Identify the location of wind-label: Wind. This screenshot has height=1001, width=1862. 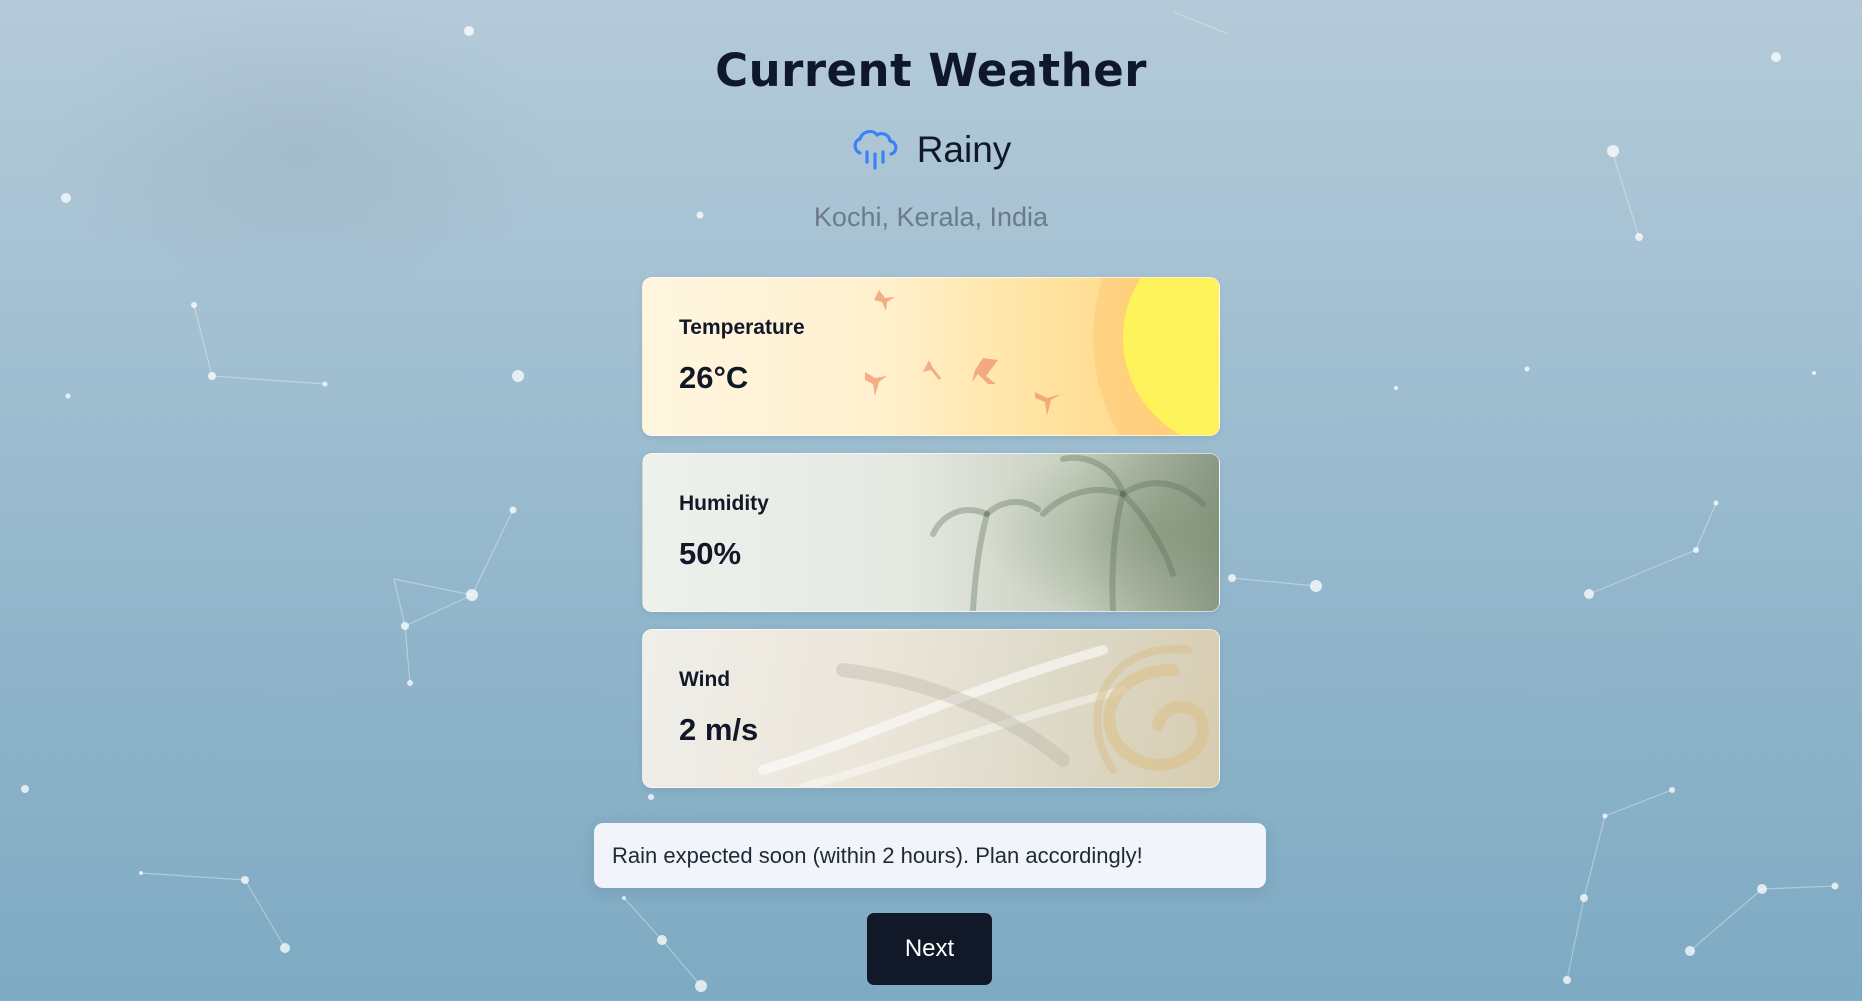
(705, 679).